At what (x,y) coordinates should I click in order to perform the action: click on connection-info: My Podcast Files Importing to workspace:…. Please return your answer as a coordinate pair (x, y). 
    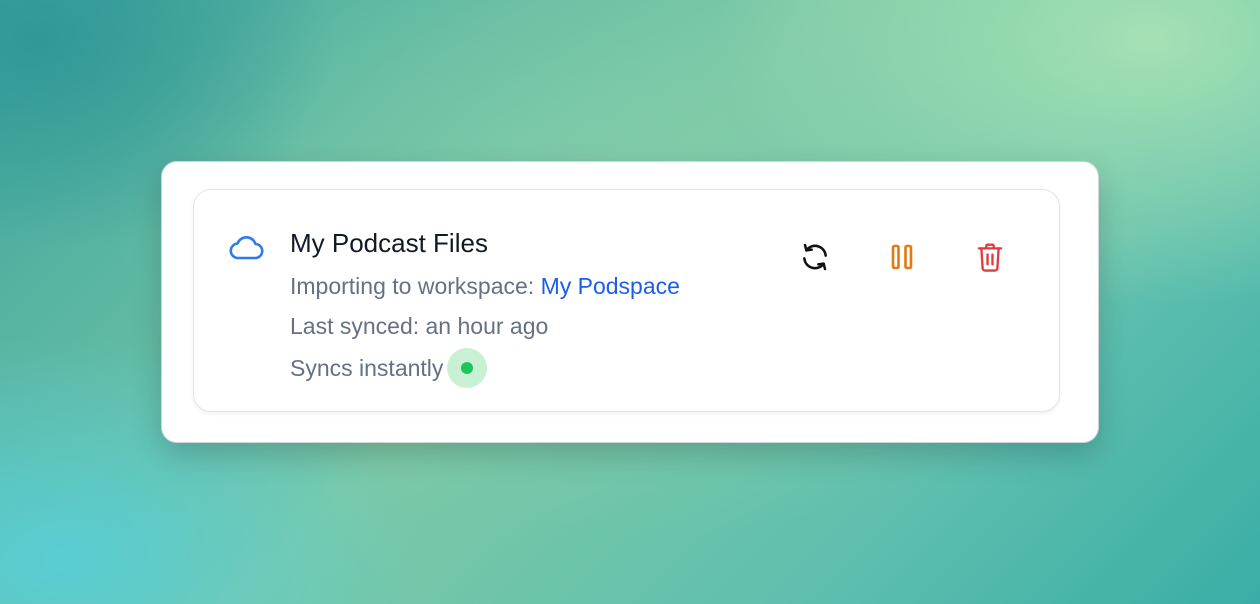
    Looking at the image, I should click on (485, 308).